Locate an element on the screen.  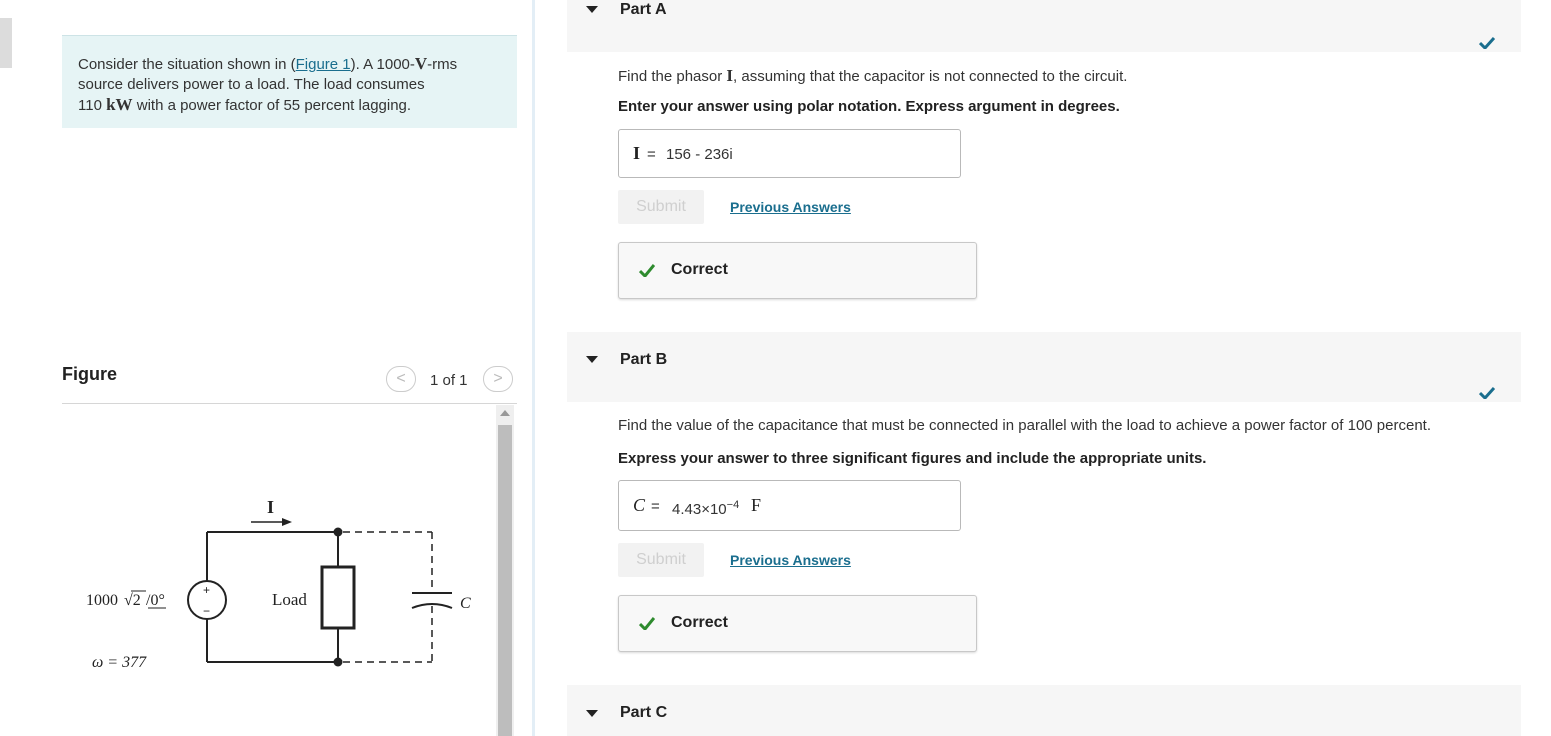
source-voltage-number: 1000 is located at coordinates (102, 600).